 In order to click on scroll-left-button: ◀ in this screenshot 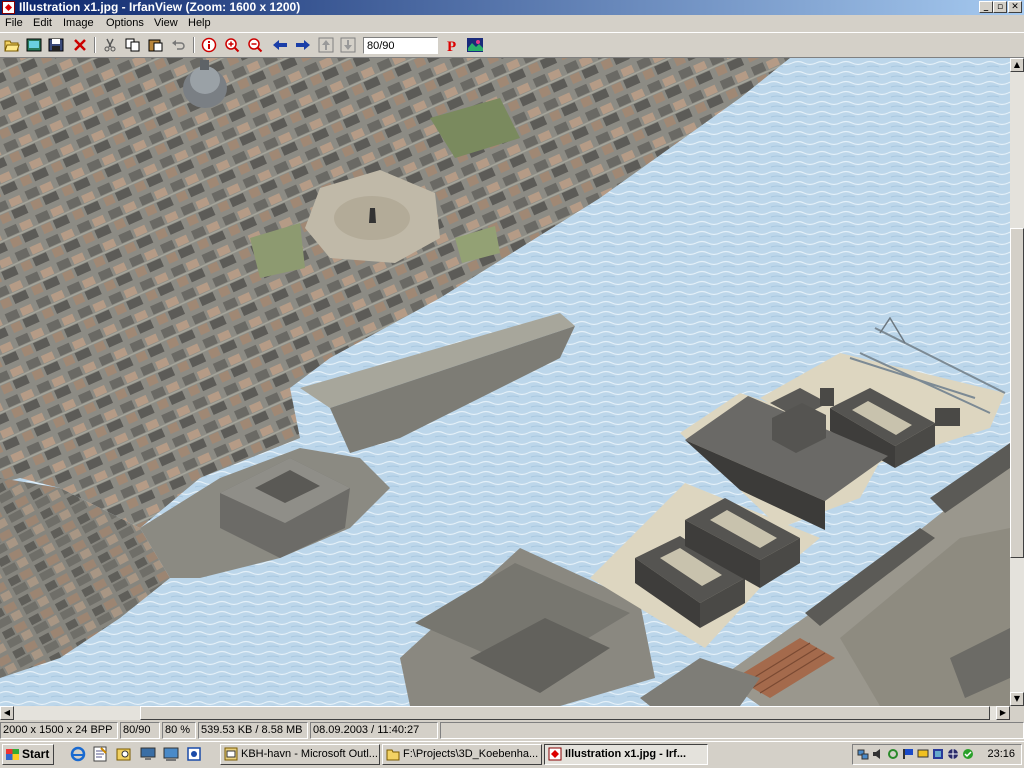, I will do `click(7, 713)`.